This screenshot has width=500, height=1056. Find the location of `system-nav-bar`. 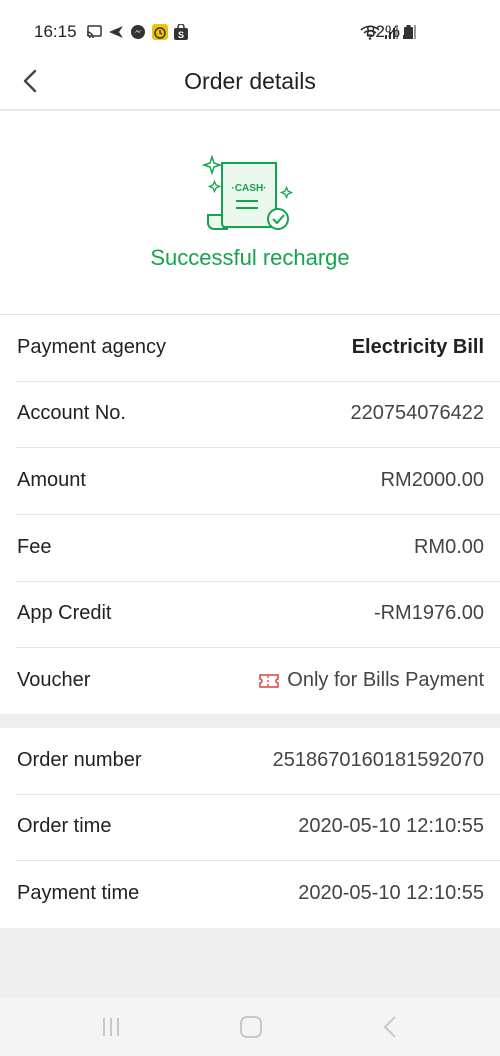

system-nav-bar is located at coordinates (250, 1027).